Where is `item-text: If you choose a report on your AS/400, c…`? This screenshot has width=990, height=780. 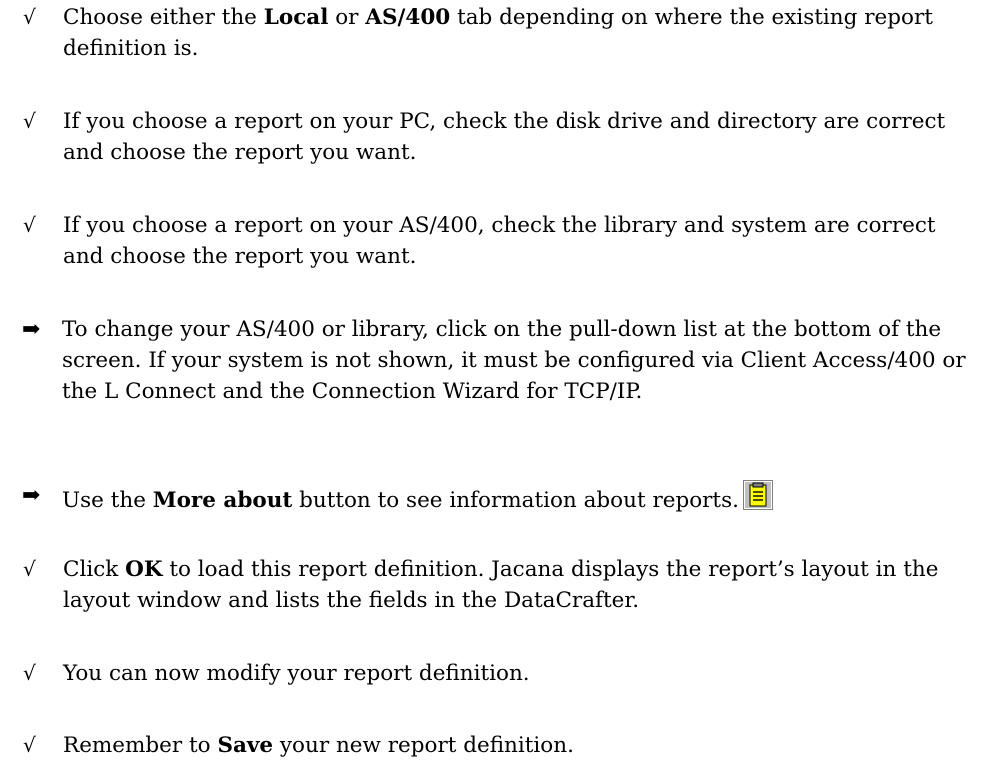
item-text: If you choose a report on your AS/400, c… is located at coordinates (499, 241).